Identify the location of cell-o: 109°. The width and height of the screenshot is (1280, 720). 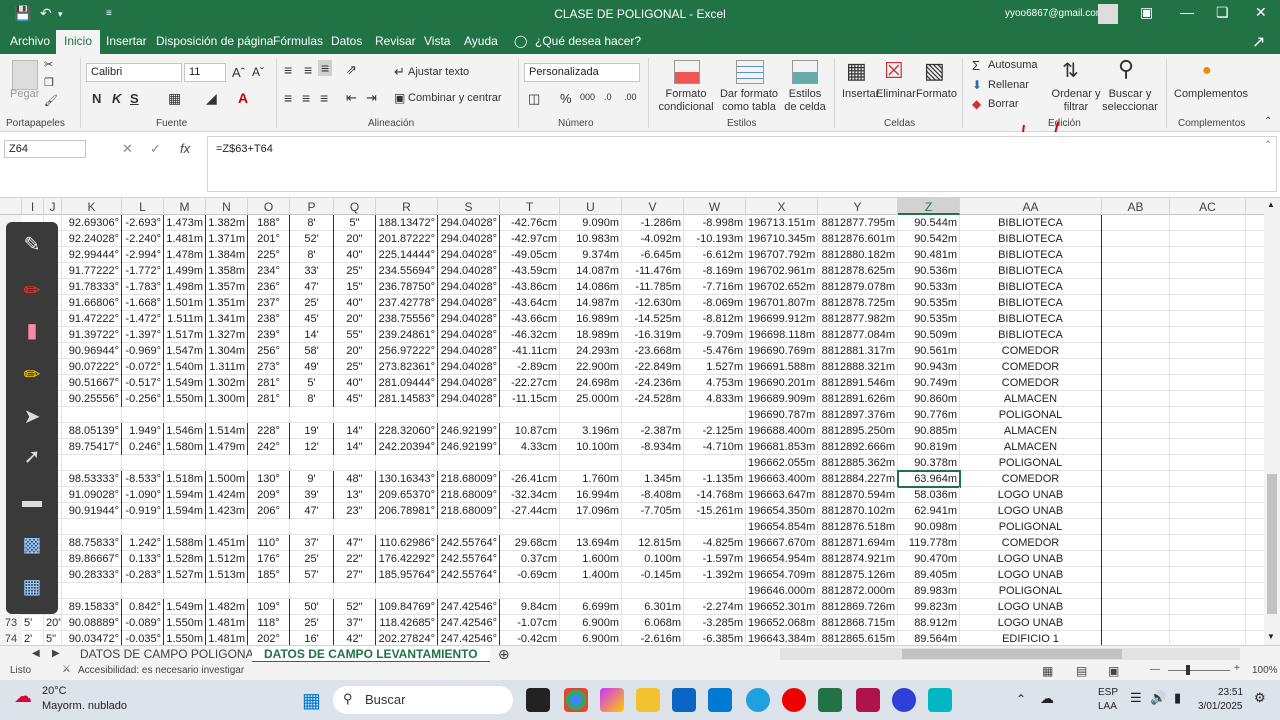
(269, 607).